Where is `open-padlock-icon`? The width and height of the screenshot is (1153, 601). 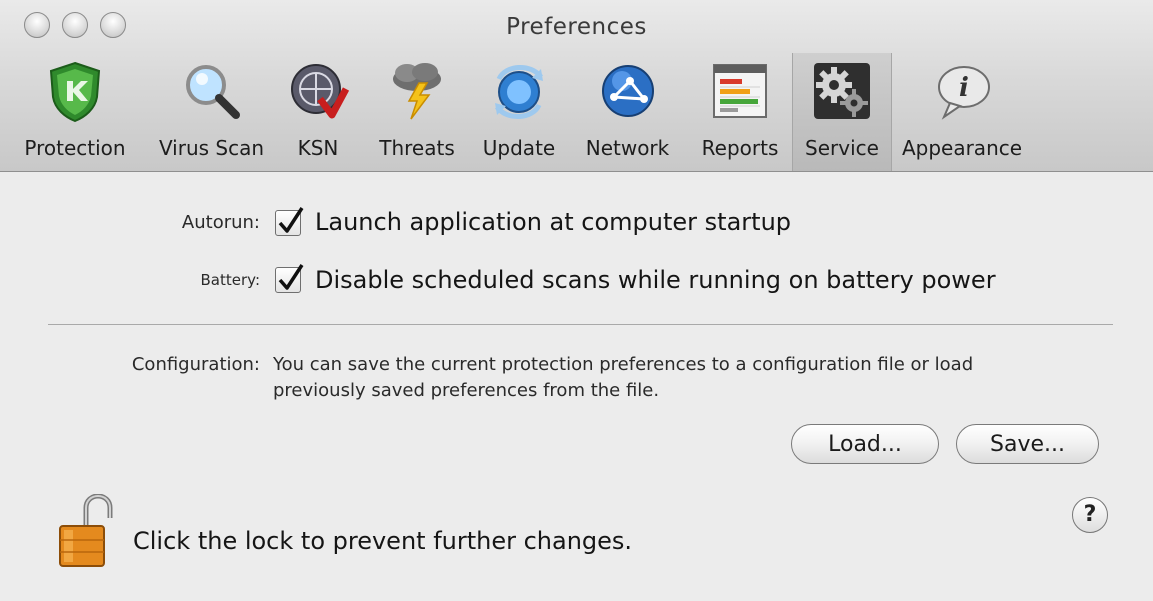
open-padlock-icon is located at coordinates (86, 530).